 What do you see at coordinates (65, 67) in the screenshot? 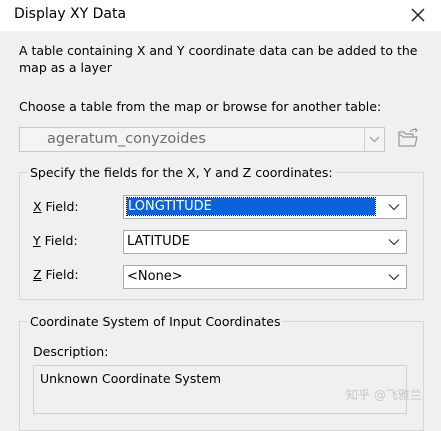
I see `intro-text-line2: map as a layer` at bounding box center [65, 67].